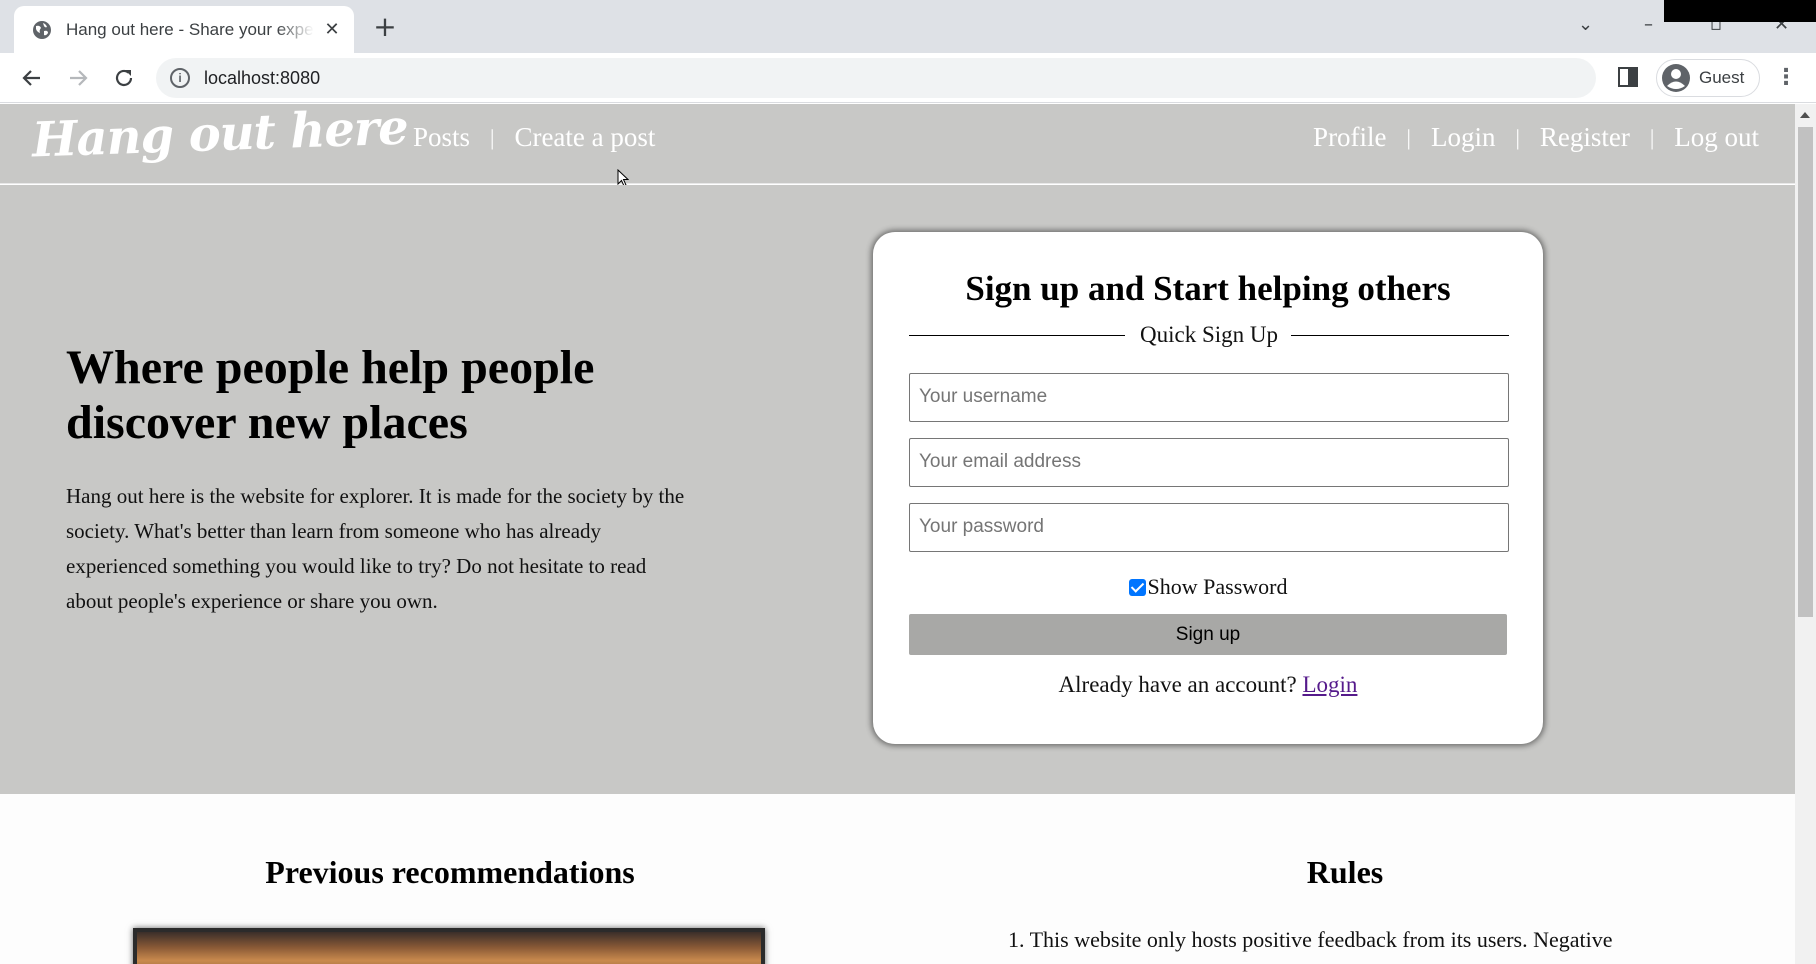 This screenshot has width=1816, height=964. I want to click on show-password-row: Show Password, so click(1208, 587).